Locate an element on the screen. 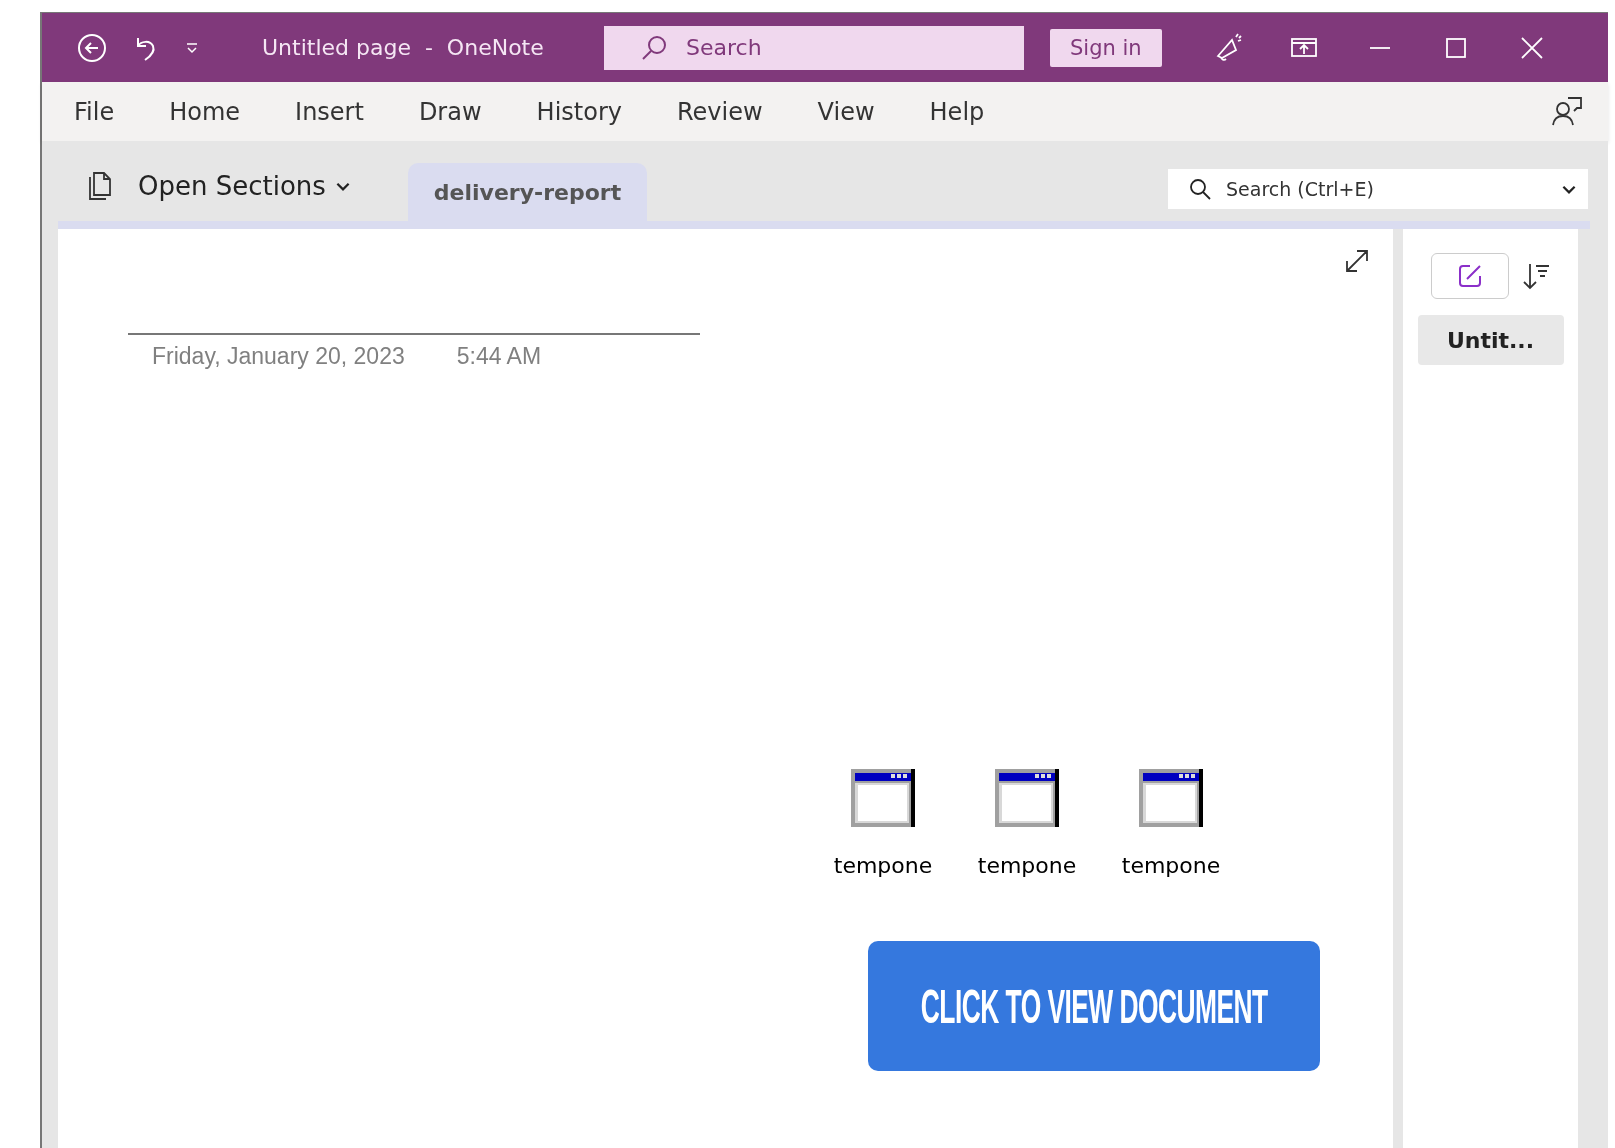  expand-icon is located at coordinates (1357, 261).